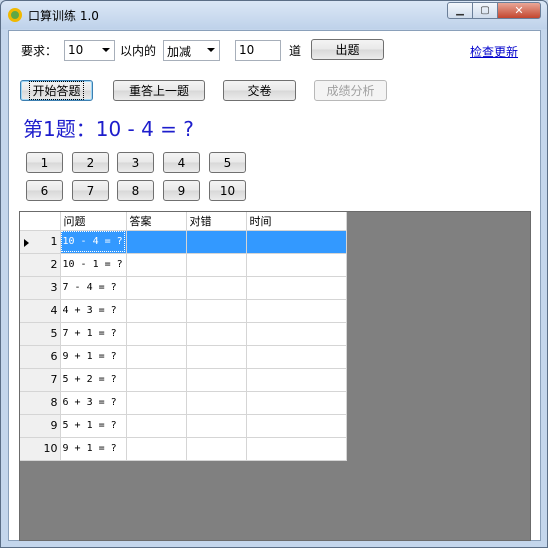 This screenshot has width=548, height=548. I want to click on app-icon, so click(15, 15).